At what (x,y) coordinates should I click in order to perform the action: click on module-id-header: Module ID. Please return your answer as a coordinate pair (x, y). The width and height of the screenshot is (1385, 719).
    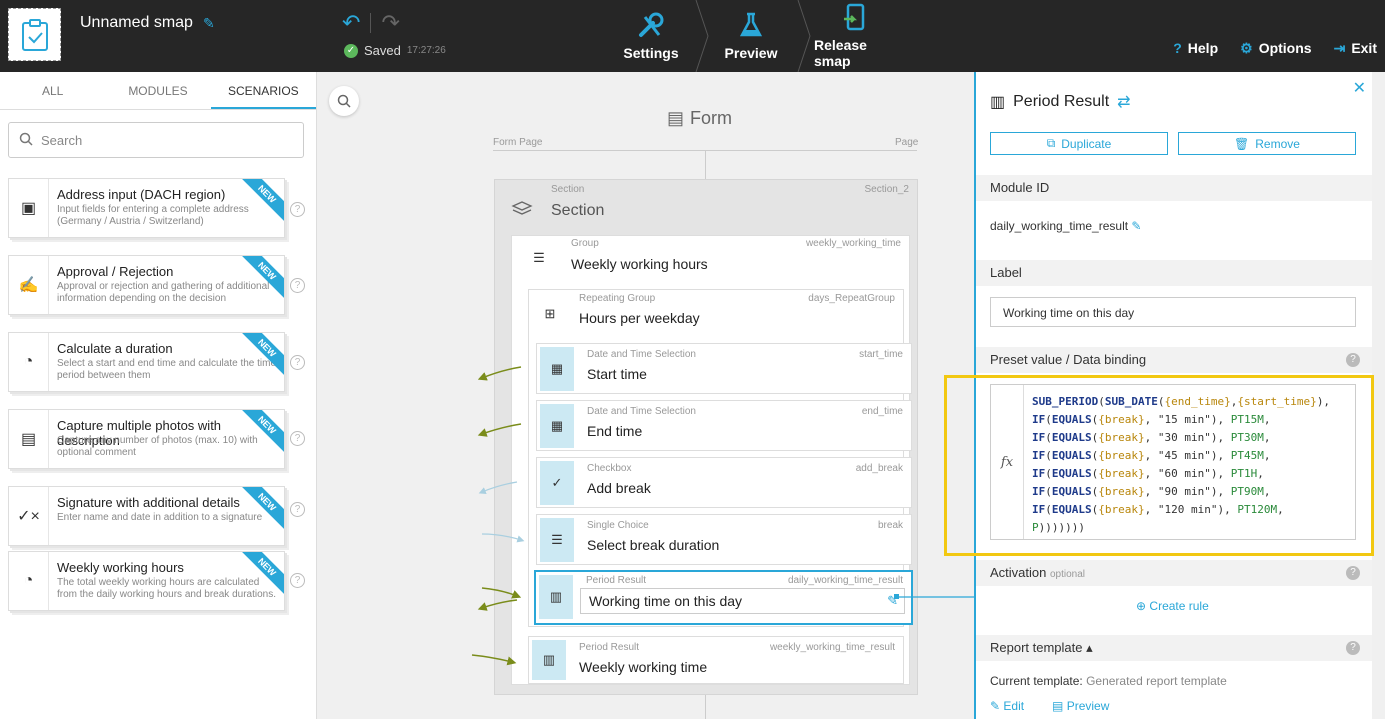
    Looking at the image, I should click on (1174, 188).